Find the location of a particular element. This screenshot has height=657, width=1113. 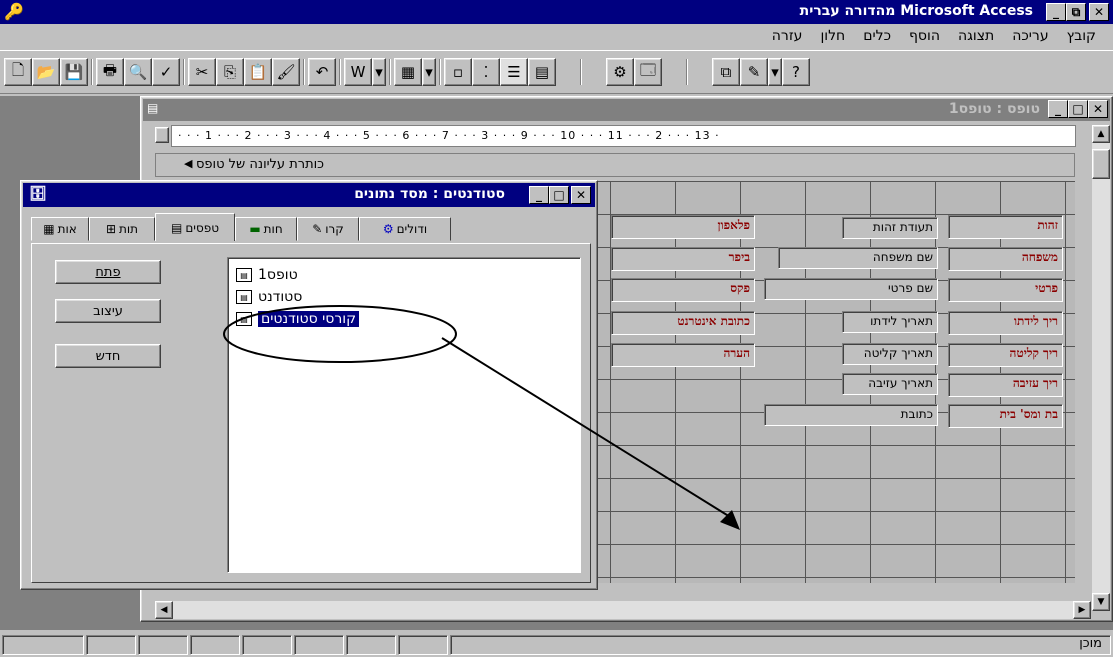

status-bar: מוכן is located at coordinates (556, 644).